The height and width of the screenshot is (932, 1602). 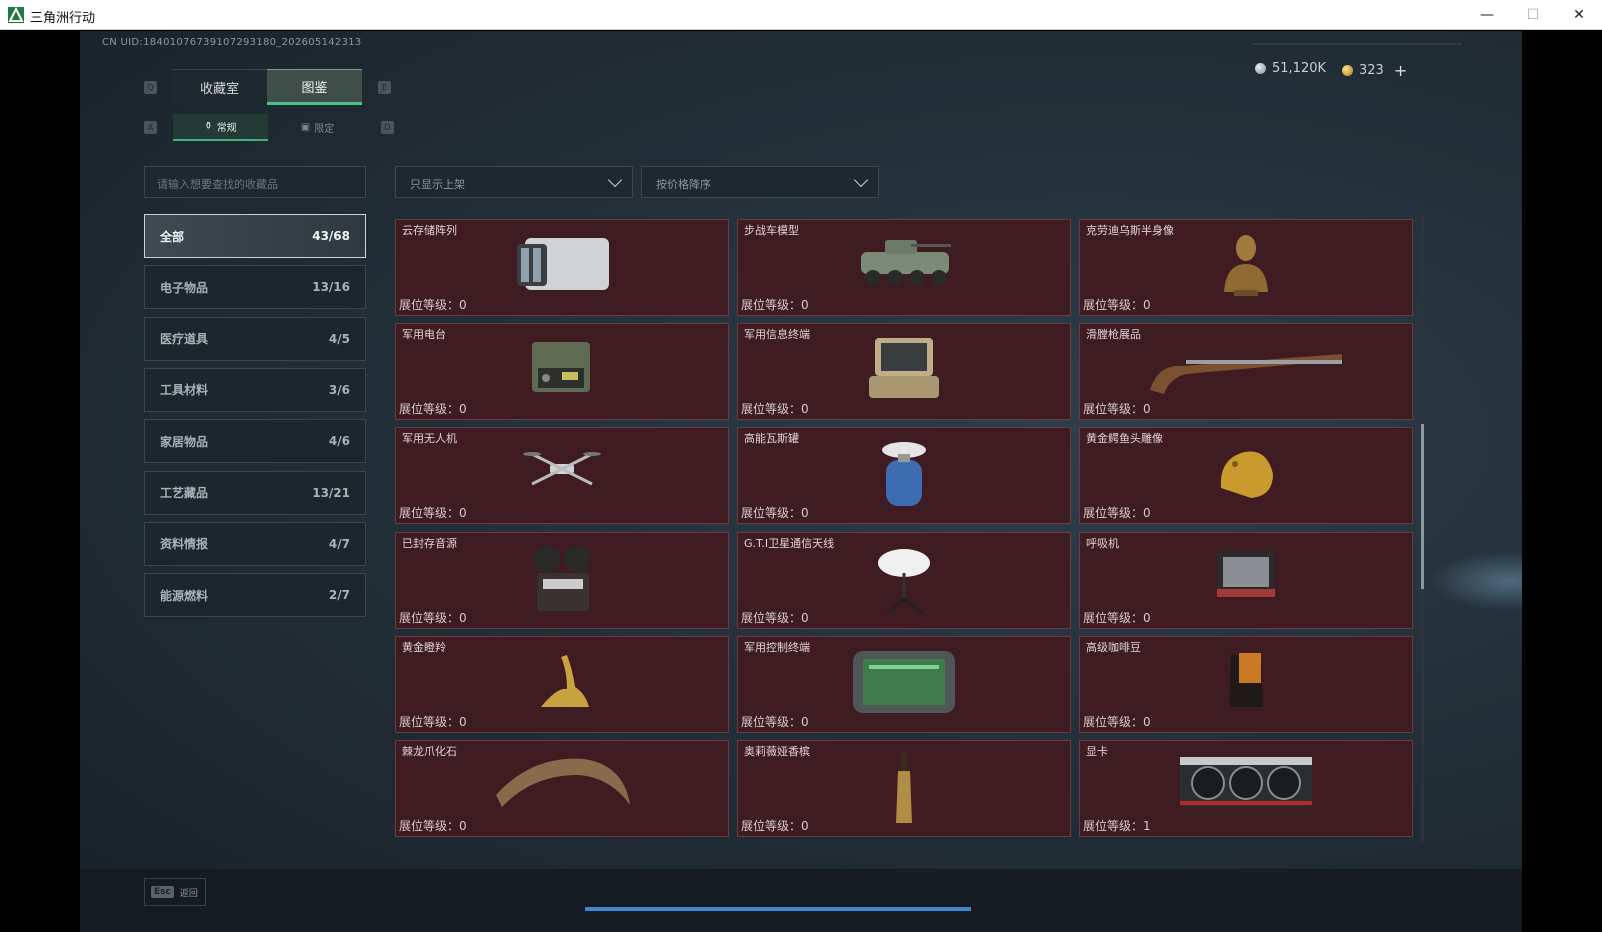 I want to click on gas-canister-icon, so click(x=904, y=478).